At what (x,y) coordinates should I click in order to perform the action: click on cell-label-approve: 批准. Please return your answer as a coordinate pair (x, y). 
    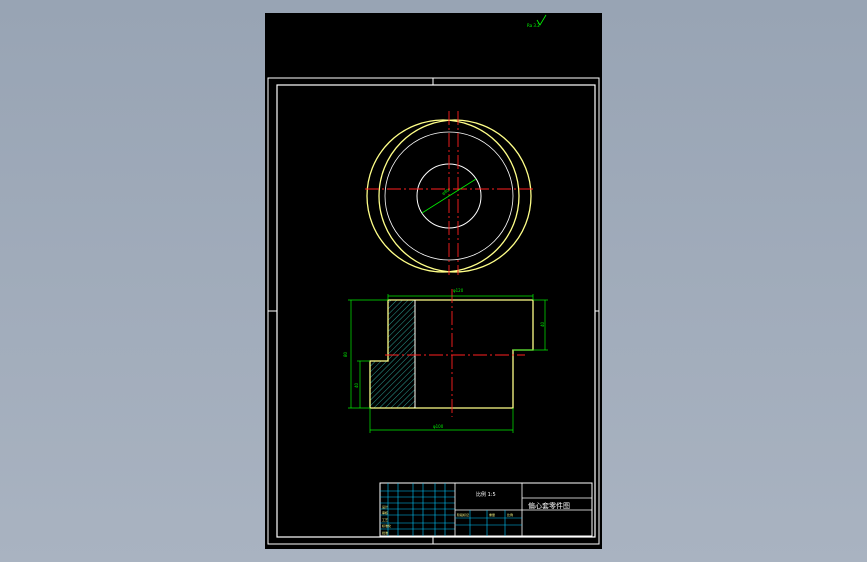
    Looking at the image, I should click on (385, 532).